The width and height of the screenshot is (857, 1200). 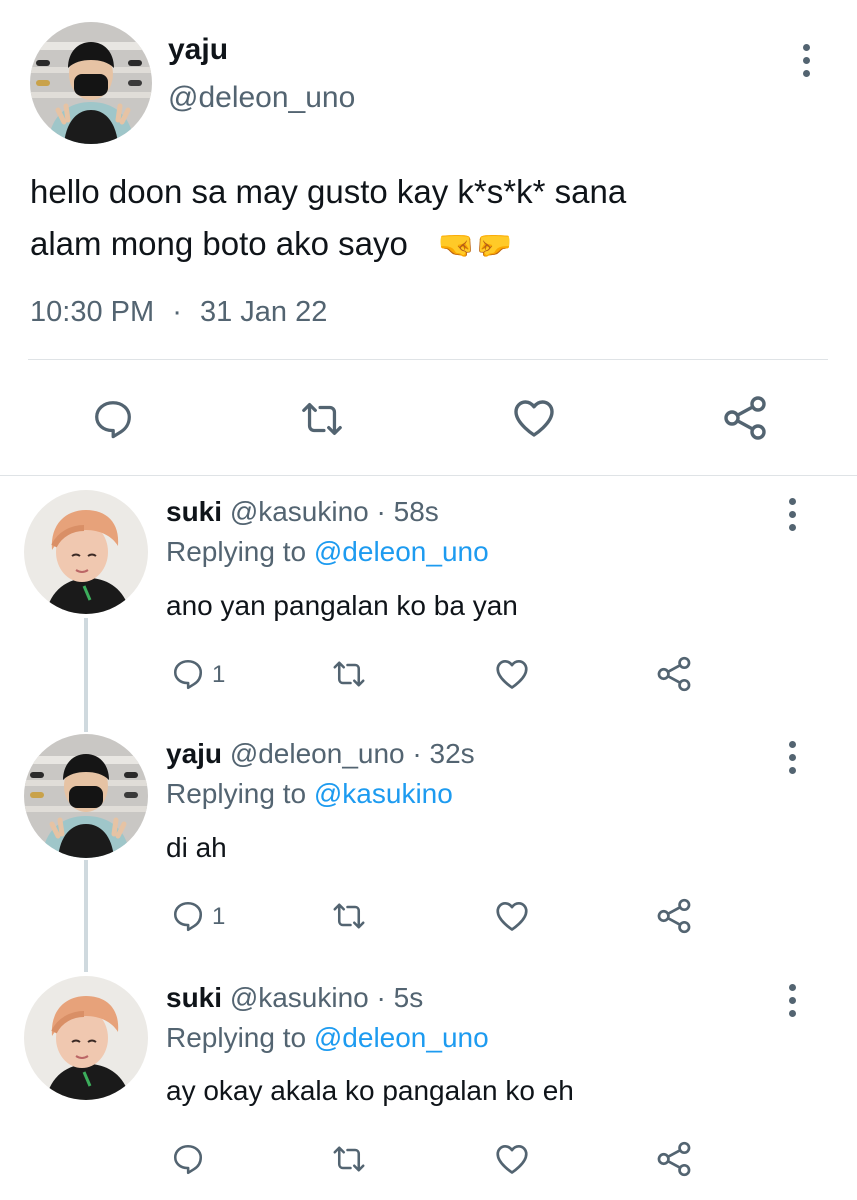 I want to click on reply-text: di ah, so click(x=196, y=847).